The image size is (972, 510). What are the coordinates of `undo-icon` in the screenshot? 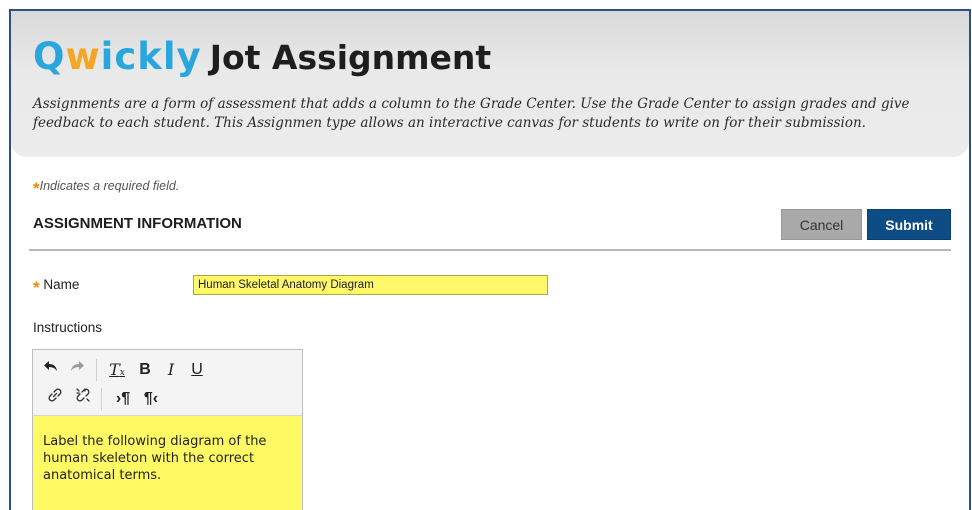 It's located at (51, 370).